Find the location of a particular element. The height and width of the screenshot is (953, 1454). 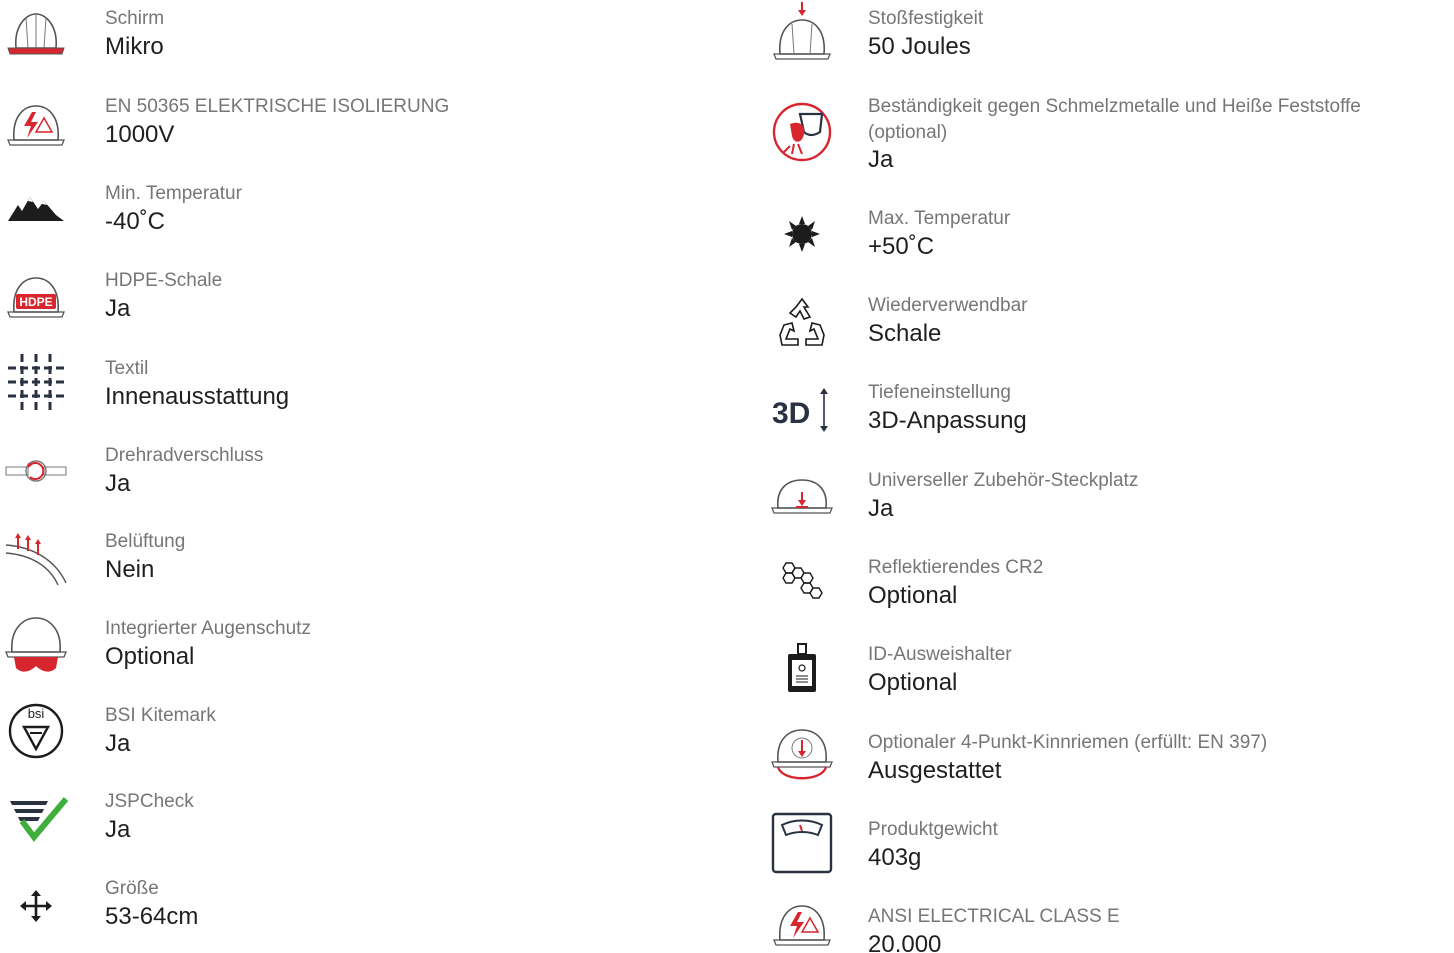

feature-label: EN 50365 ELEKTRISCHE ISOLIERUNG is located at coordinates (277, 106).